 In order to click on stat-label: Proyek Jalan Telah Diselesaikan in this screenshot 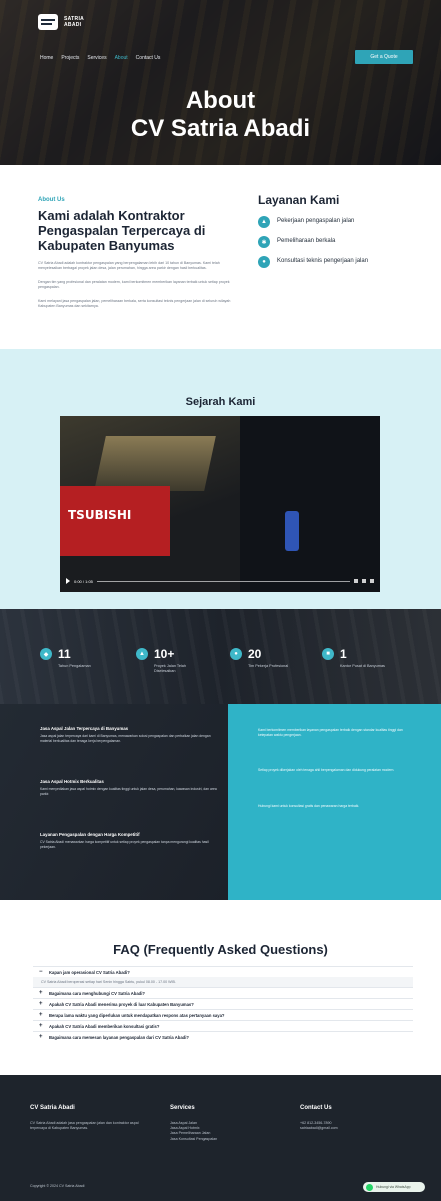, I will do `click(170, 668)`.